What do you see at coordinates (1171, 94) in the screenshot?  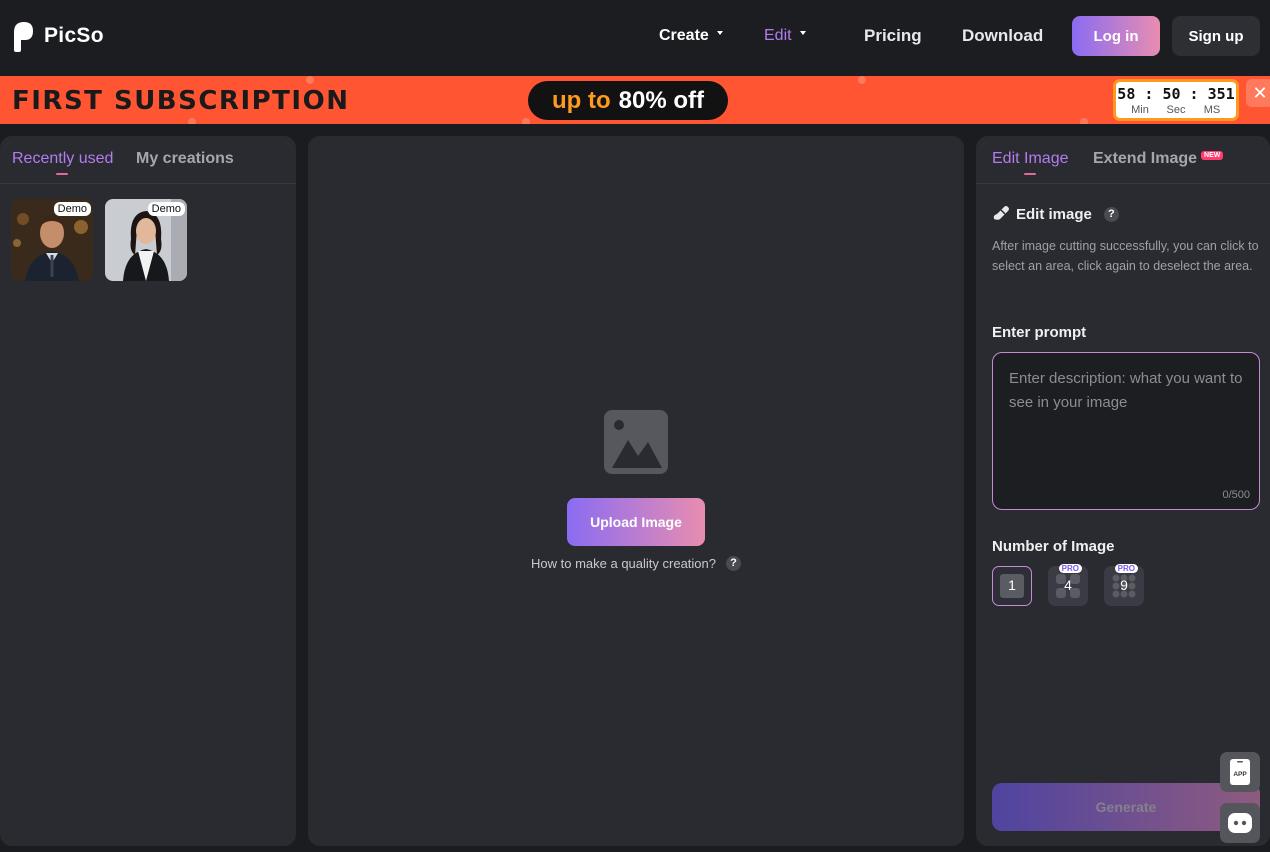 I see `timer-sec: 50` at bounding box center [1171, 94].